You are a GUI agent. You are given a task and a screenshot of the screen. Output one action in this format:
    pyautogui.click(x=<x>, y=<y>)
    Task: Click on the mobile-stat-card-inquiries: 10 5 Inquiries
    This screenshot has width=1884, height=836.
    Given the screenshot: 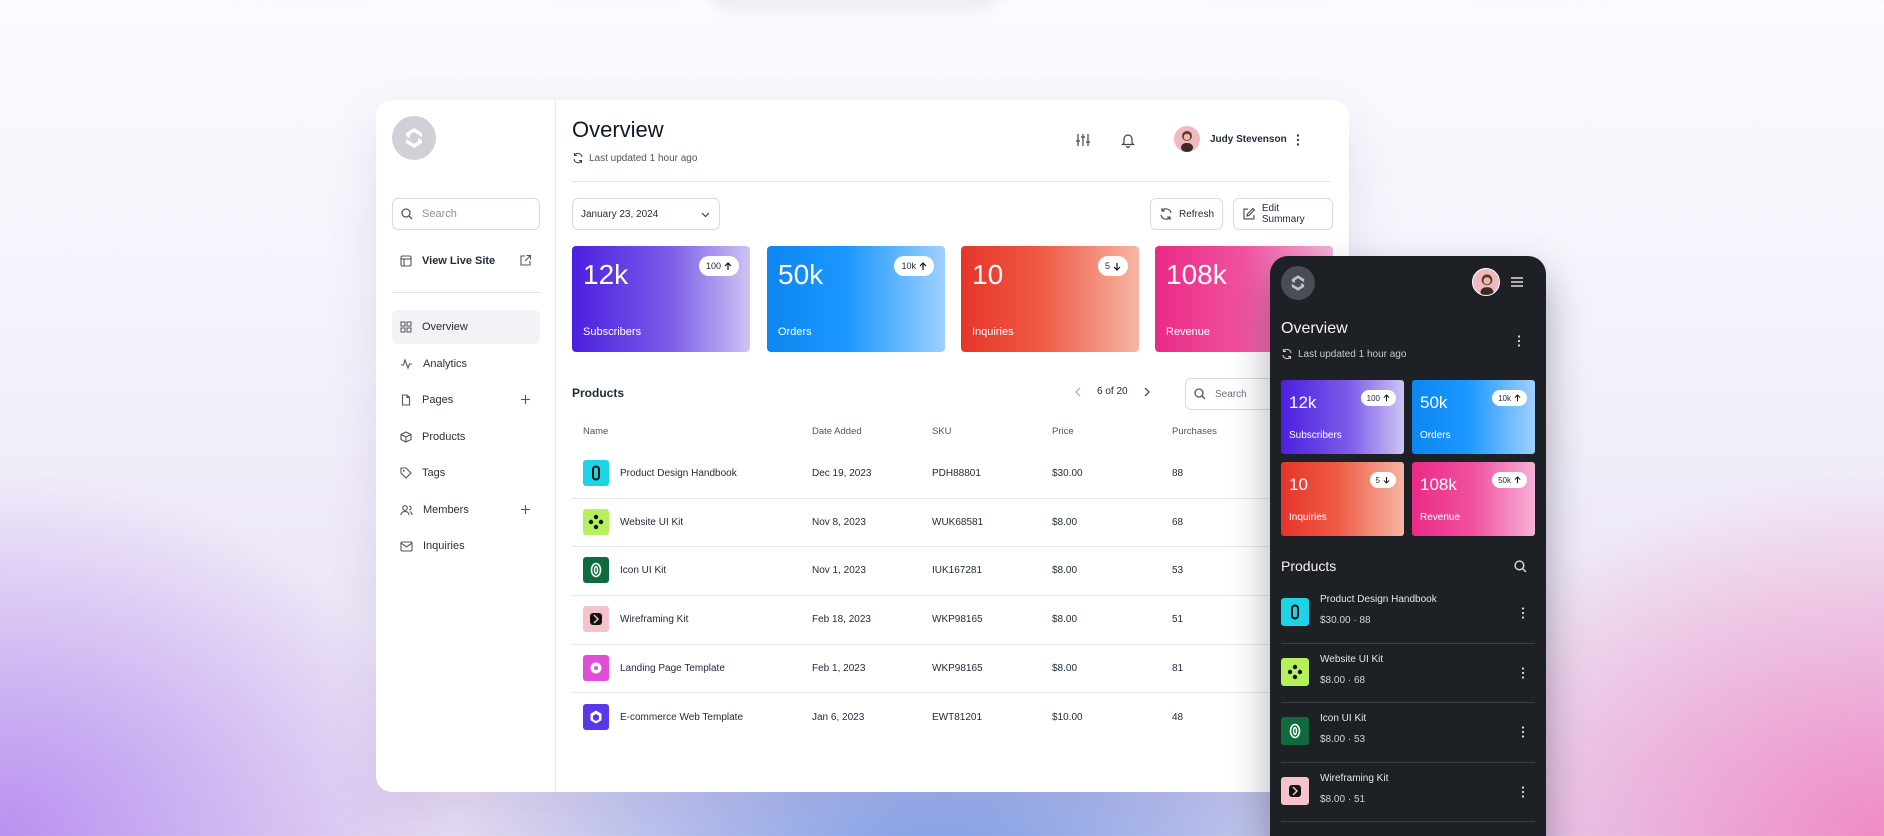 What is the action you would take?
    pyautogui.click(x=1342, y=499)
    